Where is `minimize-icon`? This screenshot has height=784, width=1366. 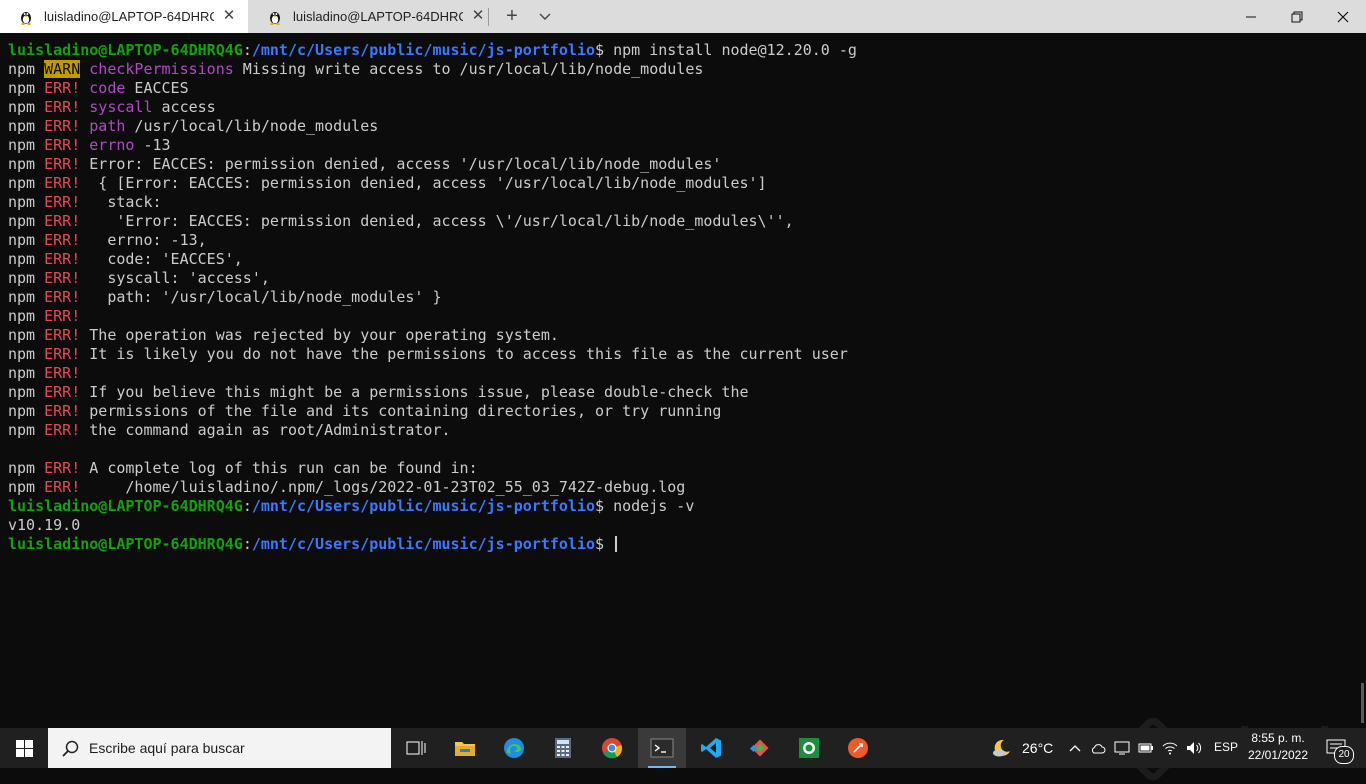
minimize-icon is located at coordinates (1251, 16).